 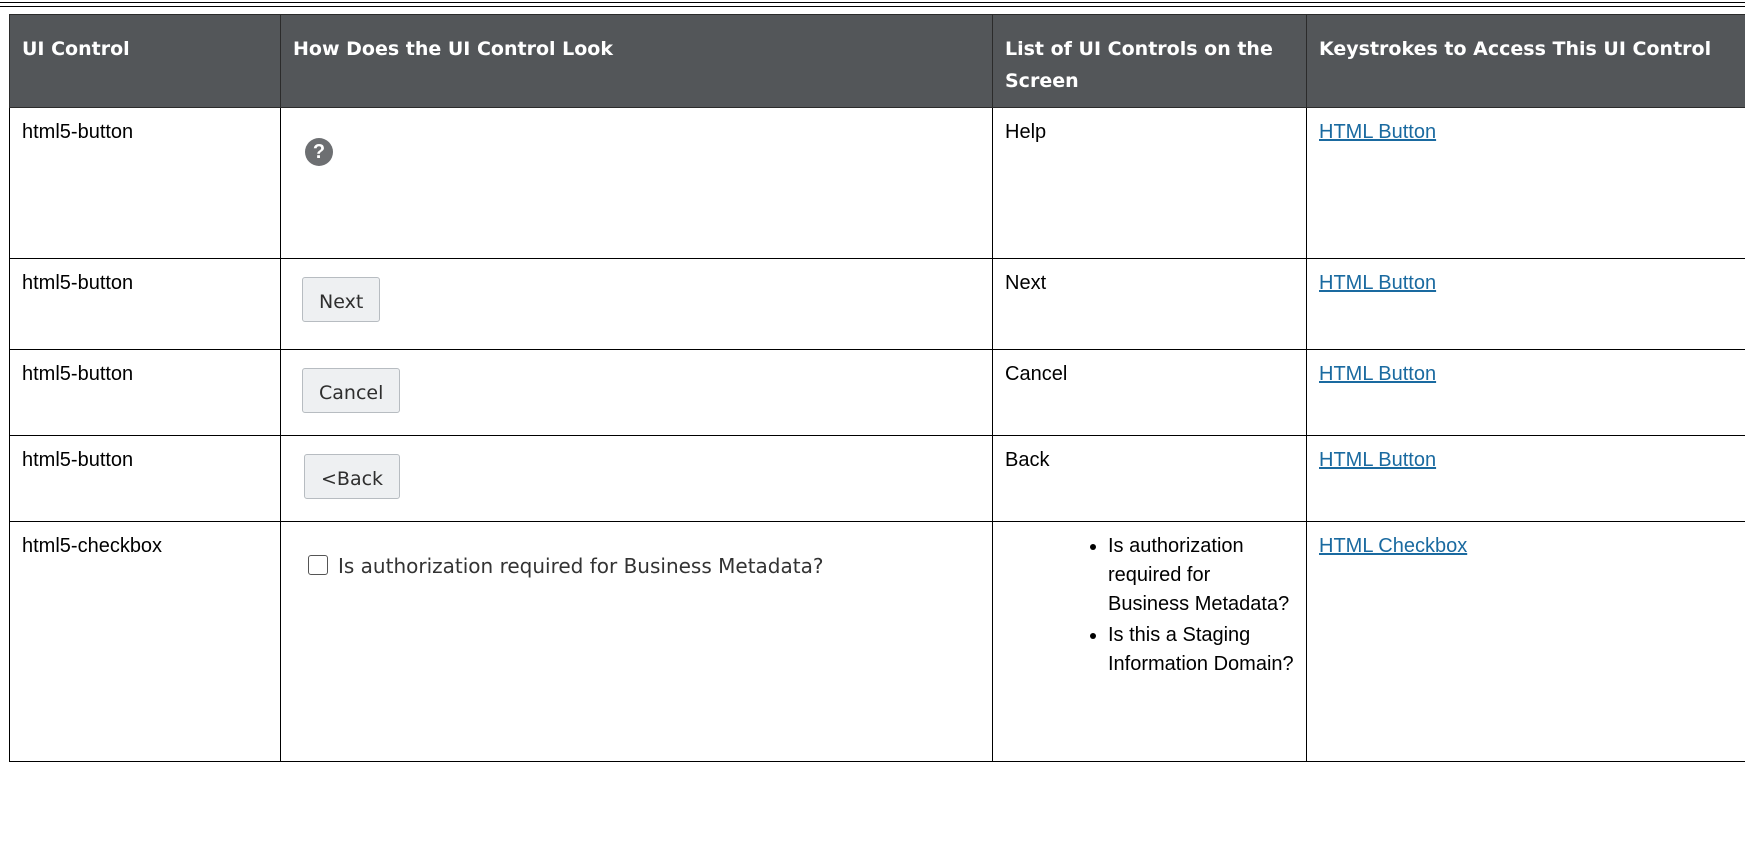 What do you see at coordinates (351, 390) in the screenshot?
I see `cancel-button: Cancel` at bounding box center [351, 390].